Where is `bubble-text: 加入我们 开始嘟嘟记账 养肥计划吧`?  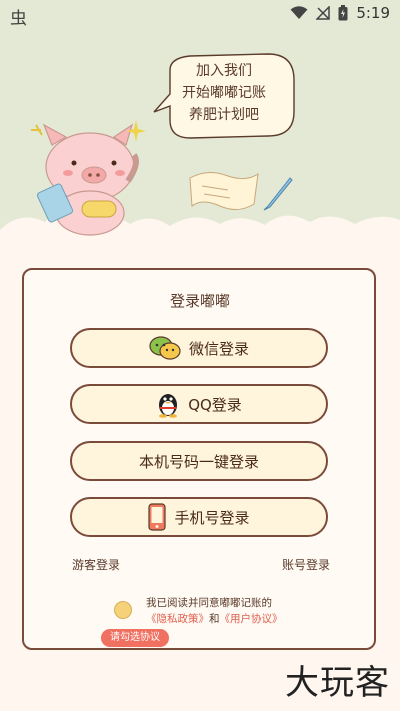
bubble-text: 加入我们 开始嘟嘟记账 养肥计划吧 is located at coordinates (224, 93).